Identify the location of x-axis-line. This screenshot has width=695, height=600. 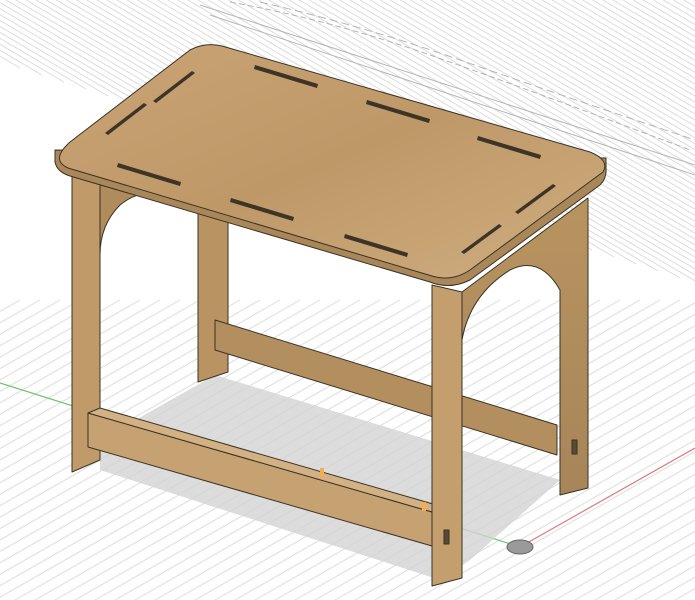
(607, 497).